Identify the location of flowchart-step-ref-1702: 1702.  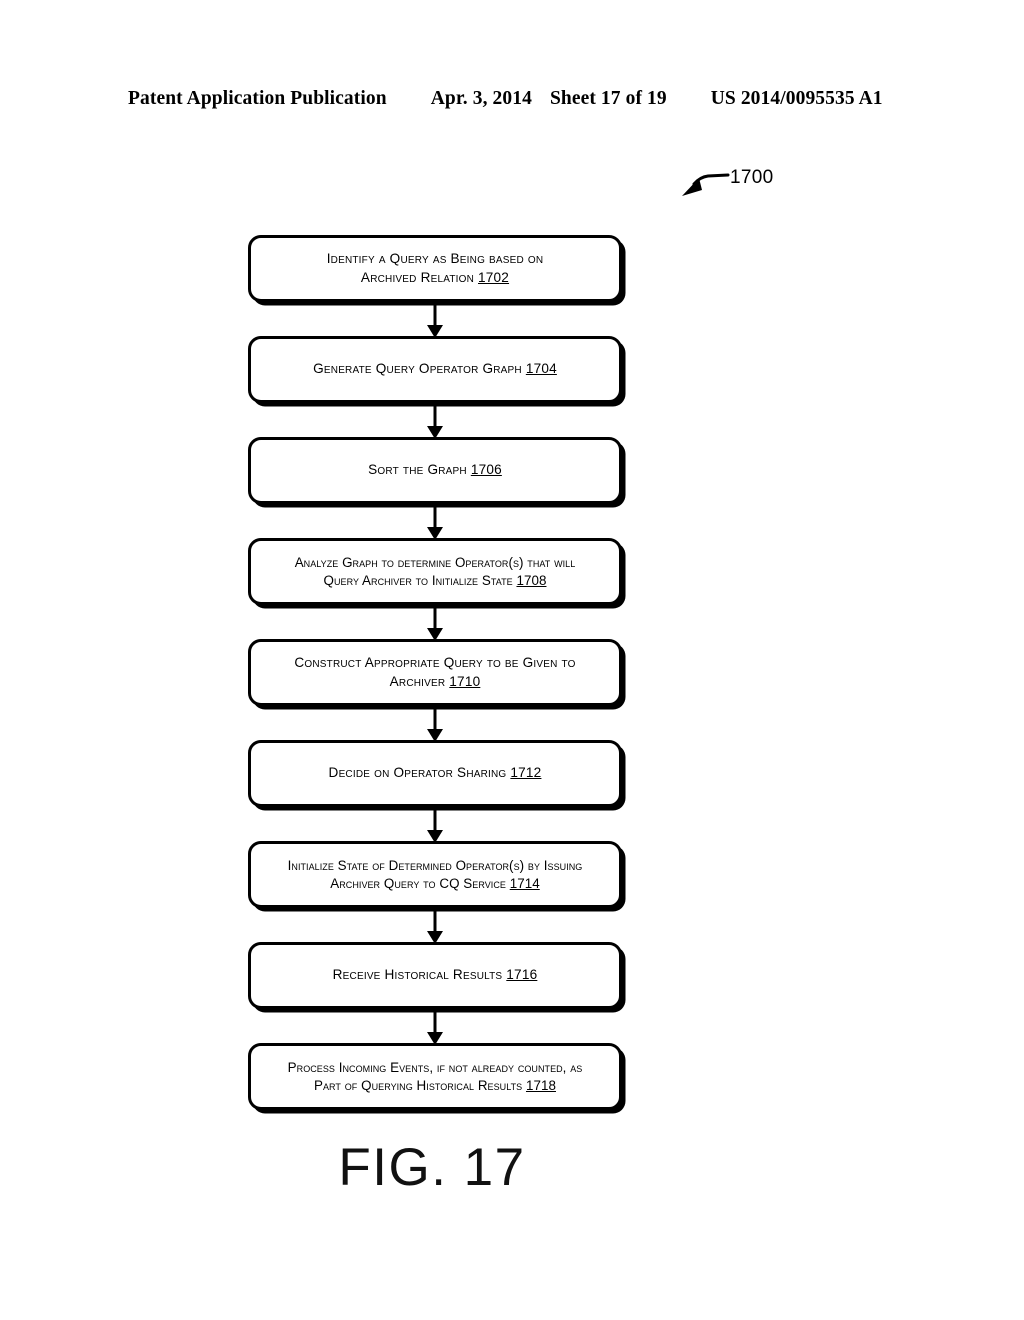
(494, 277).